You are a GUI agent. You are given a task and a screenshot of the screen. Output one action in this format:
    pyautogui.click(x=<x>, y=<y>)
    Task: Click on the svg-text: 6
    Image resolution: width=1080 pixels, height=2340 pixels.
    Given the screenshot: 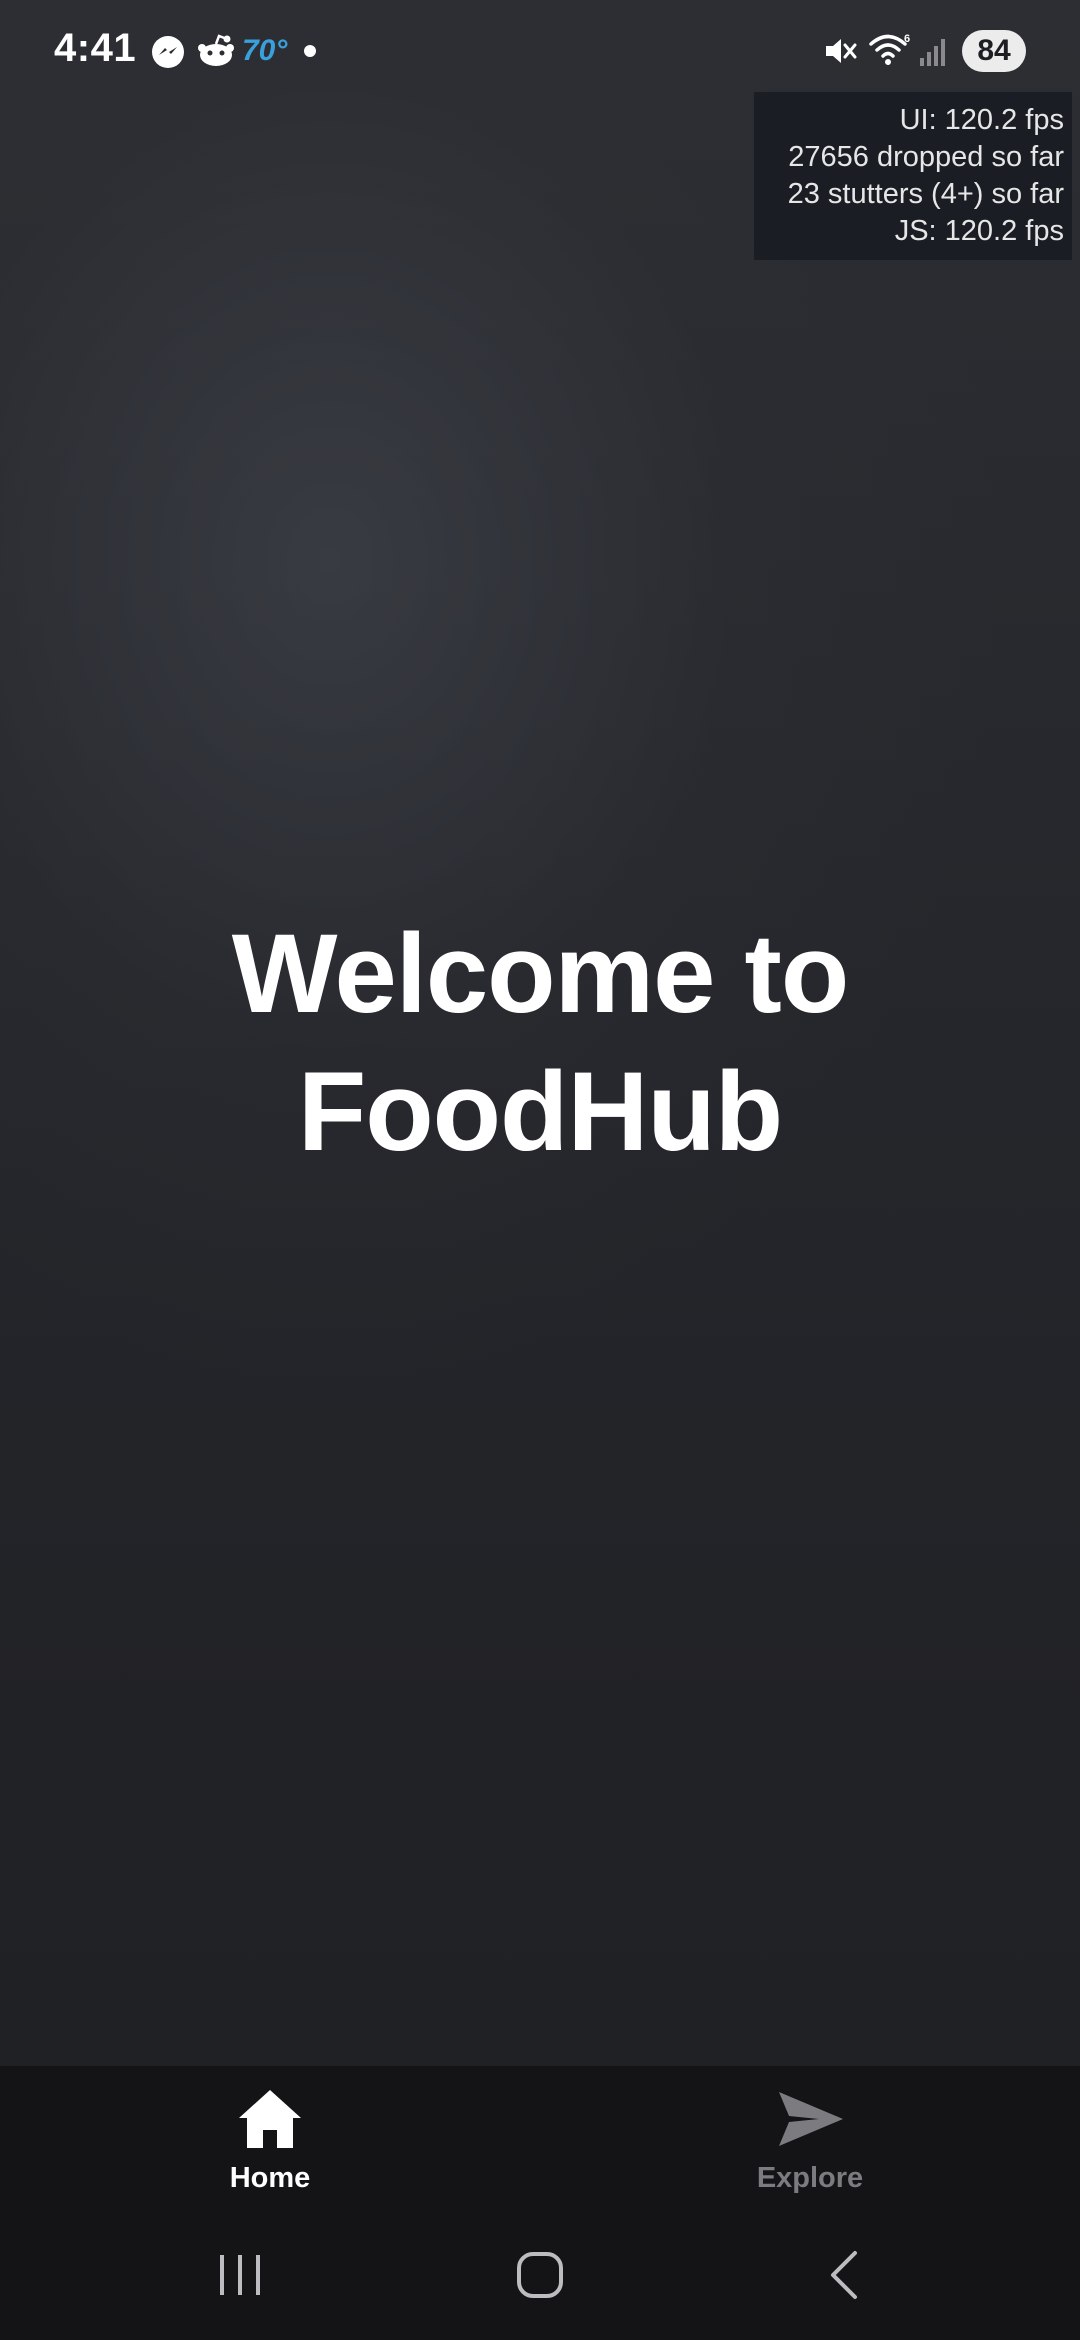 What is the action you would take?
    pyautogui.click(x=907, y=39)
    